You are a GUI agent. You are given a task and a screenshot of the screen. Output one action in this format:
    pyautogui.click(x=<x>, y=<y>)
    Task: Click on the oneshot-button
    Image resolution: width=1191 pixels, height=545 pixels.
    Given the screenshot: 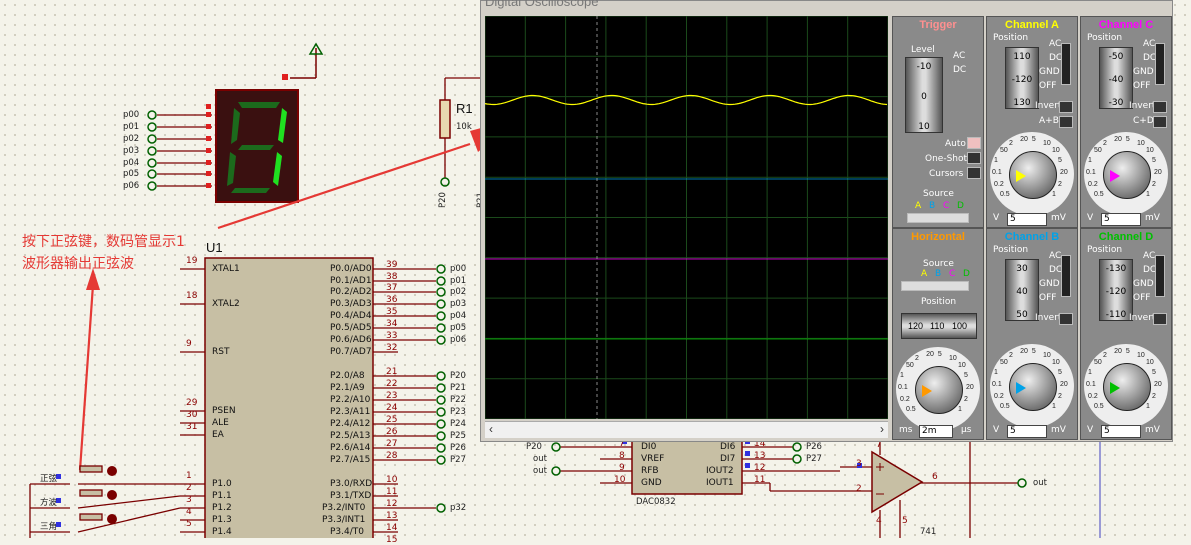 What is the action you would take?
    pyautogui.click(x=974, y=158)
    